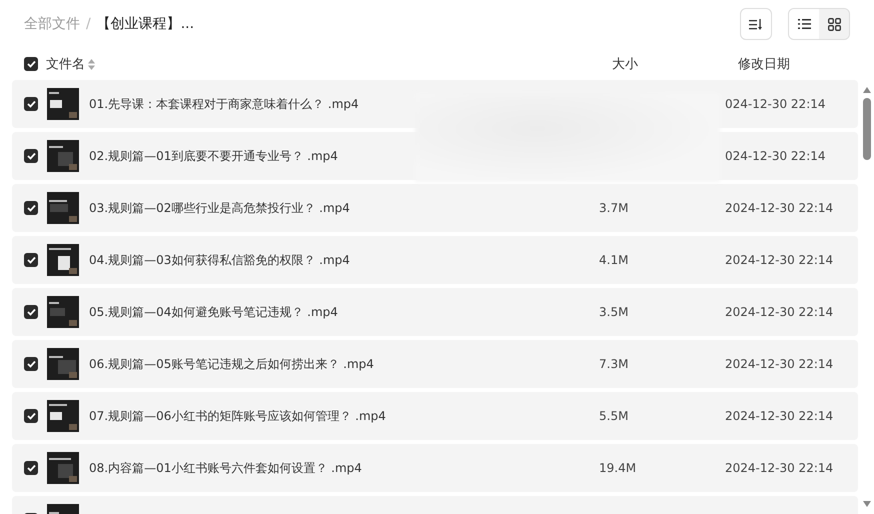 The height and width of the screenshot is (514, 874). I want to click on file-size: 7.3M, so click(613, 364).